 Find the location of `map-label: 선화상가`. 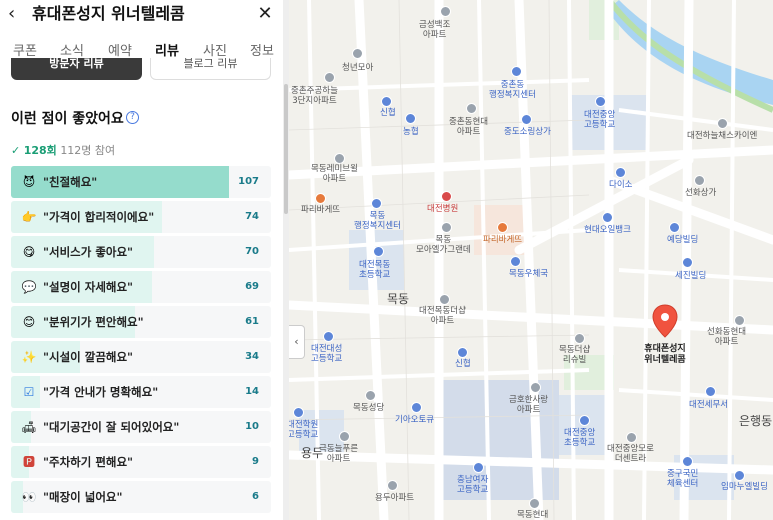

map-label: 선화상가 is located at coordinates (700, 193).